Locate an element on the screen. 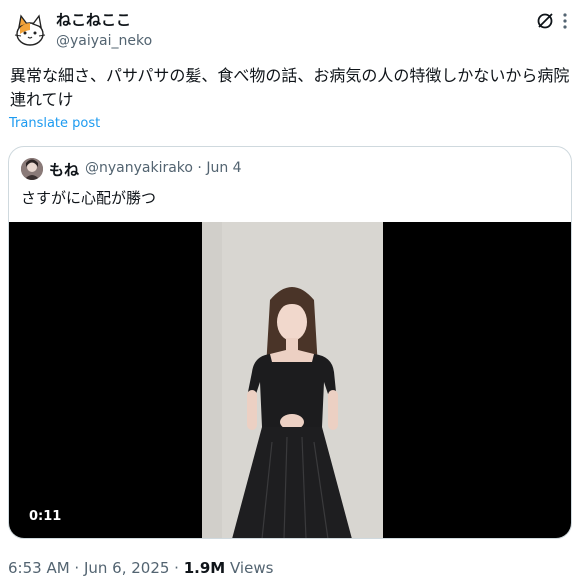 Image resolution: width=582 pixels, height=586 pixels. cat-avatar-icon is located at coordinates (30, 30).